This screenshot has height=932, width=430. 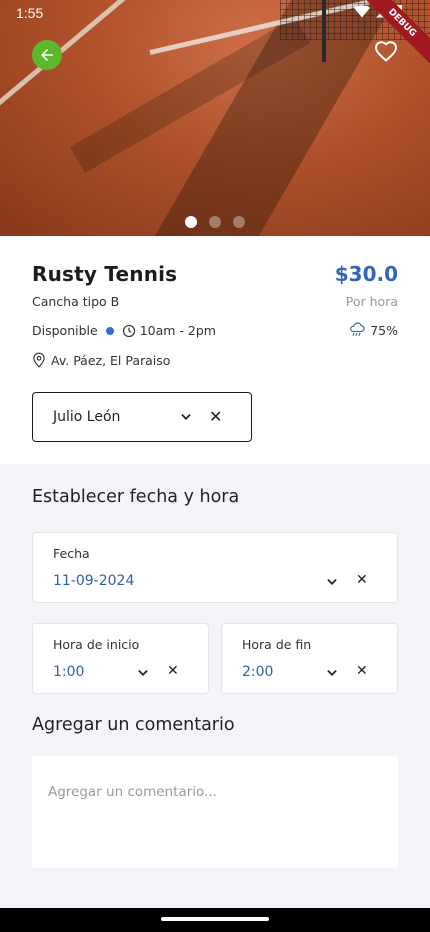 What do you see at coordinates (371, 301) in the screenshot?
I see `price-unit: Por hora` at bounding box center [371, 301].